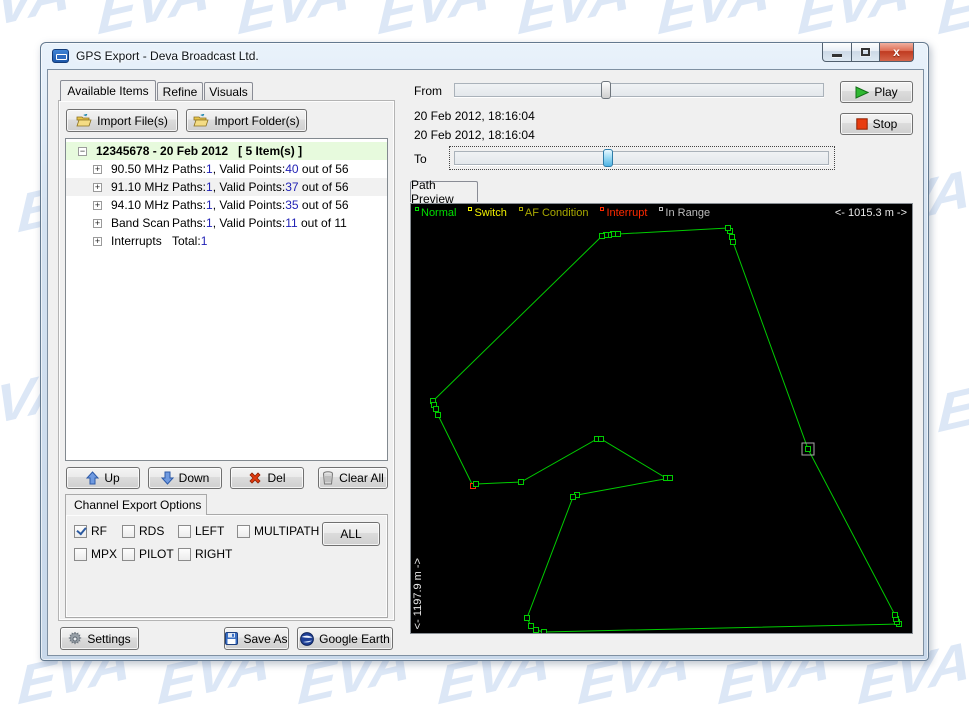  I want to click on checkbox-multipath: MULTIPATH, so click(278, 531).